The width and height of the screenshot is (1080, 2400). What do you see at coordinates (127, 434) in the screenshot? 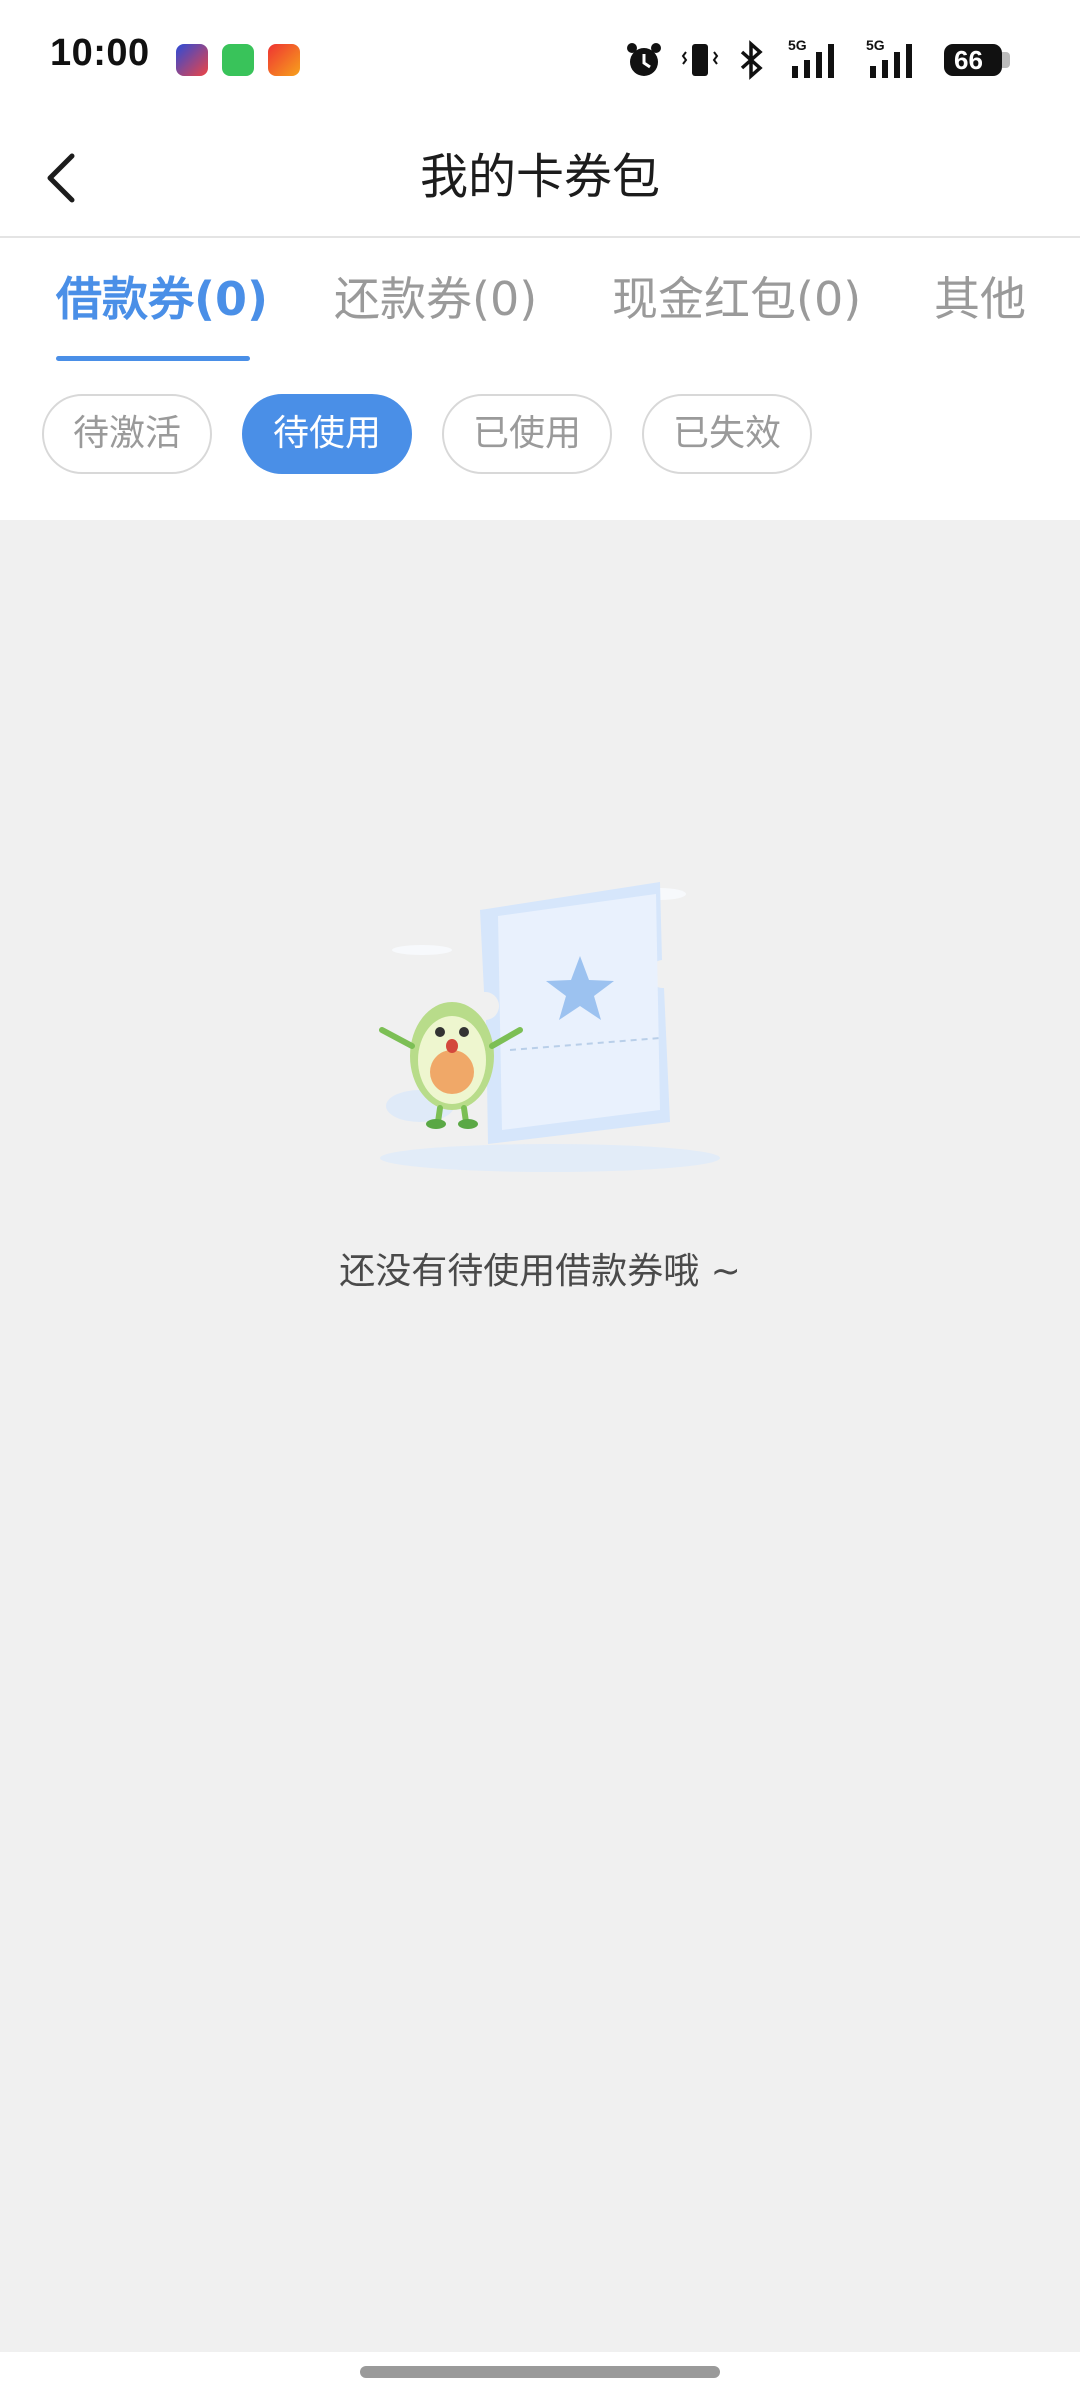
I see `filter-pending-activation: 待激活` at bounding box center [127, 434].